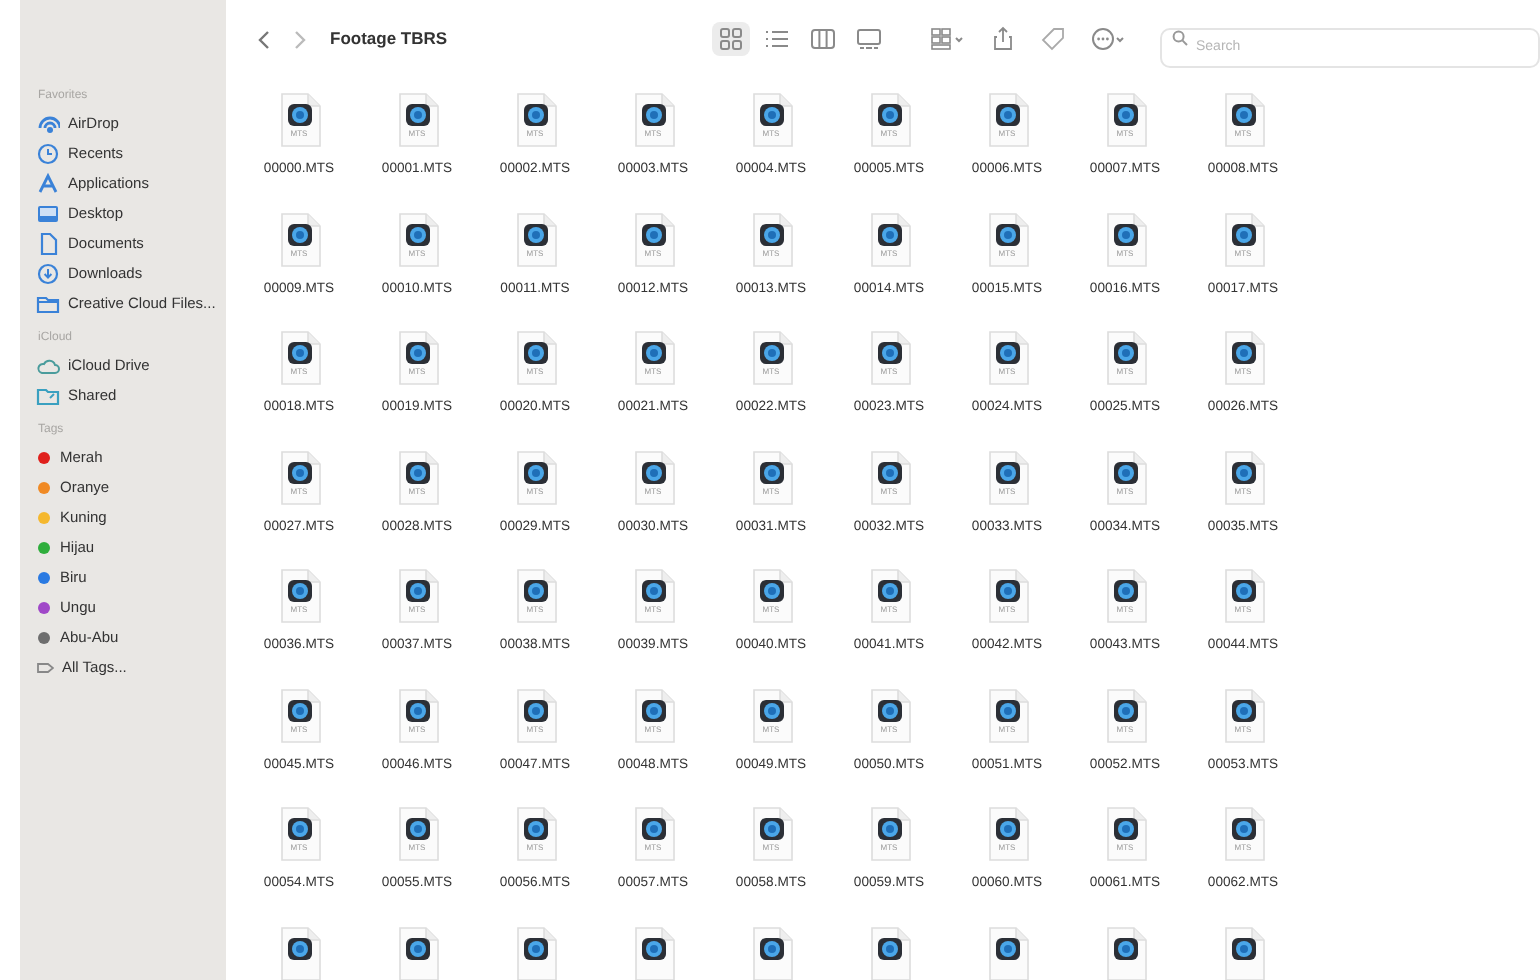  I want to click on icon-view-icon, so click(731, 38).